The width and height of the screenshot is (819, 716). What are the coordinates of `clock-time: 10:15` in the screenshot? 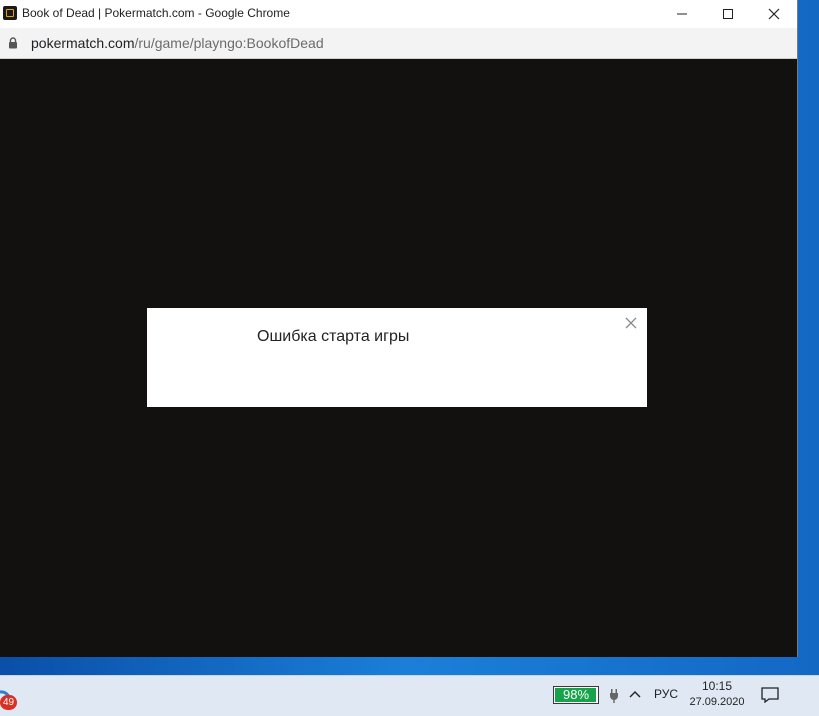 It's located at (717, 686).